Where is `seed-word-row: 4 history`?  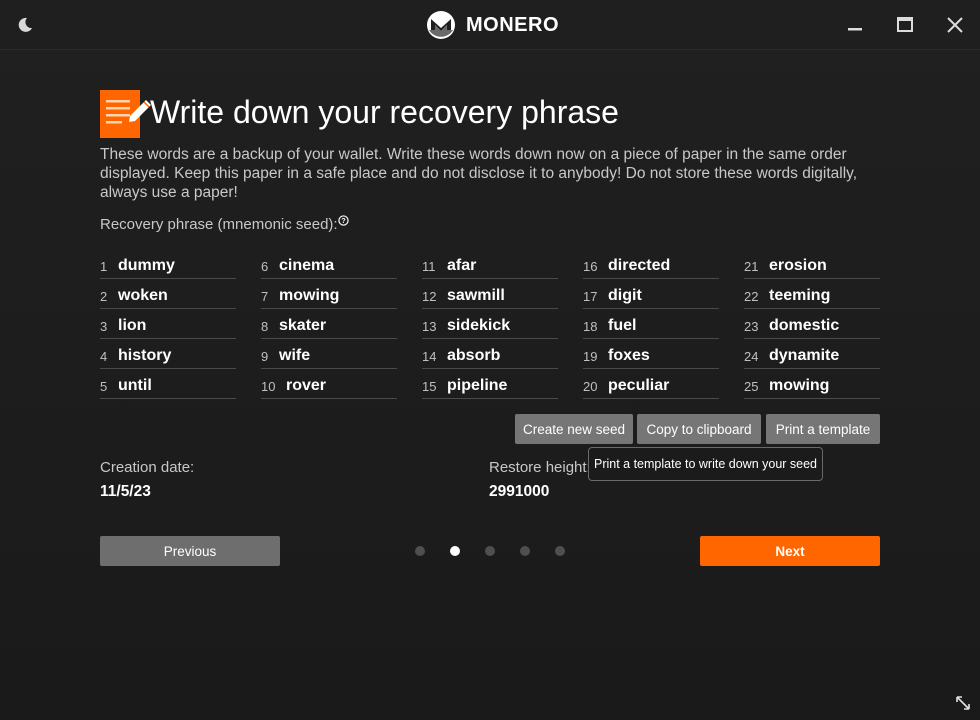
seed-word-row: 4 history is located at coordinates (168, 359).